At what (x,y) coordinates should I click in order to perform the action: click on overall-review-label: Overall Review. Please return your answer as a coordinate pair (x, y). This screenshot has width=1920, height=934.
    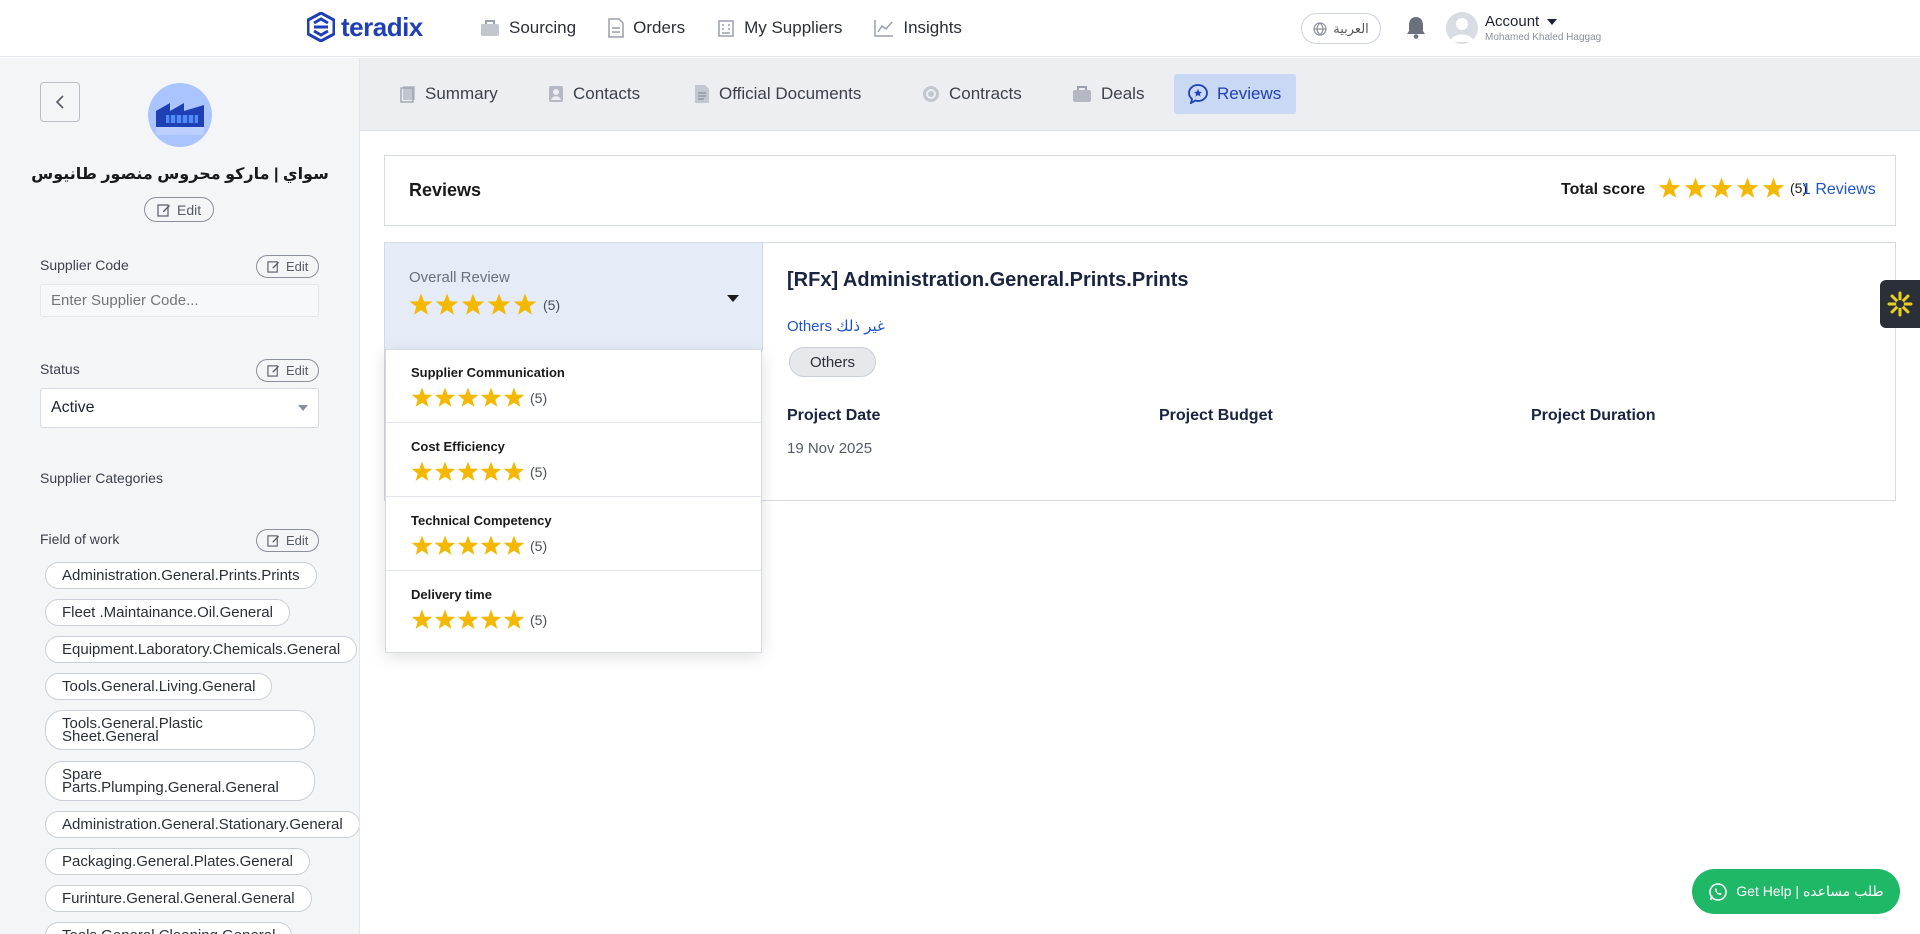
    Looking at the image, I should click on (459, 277).